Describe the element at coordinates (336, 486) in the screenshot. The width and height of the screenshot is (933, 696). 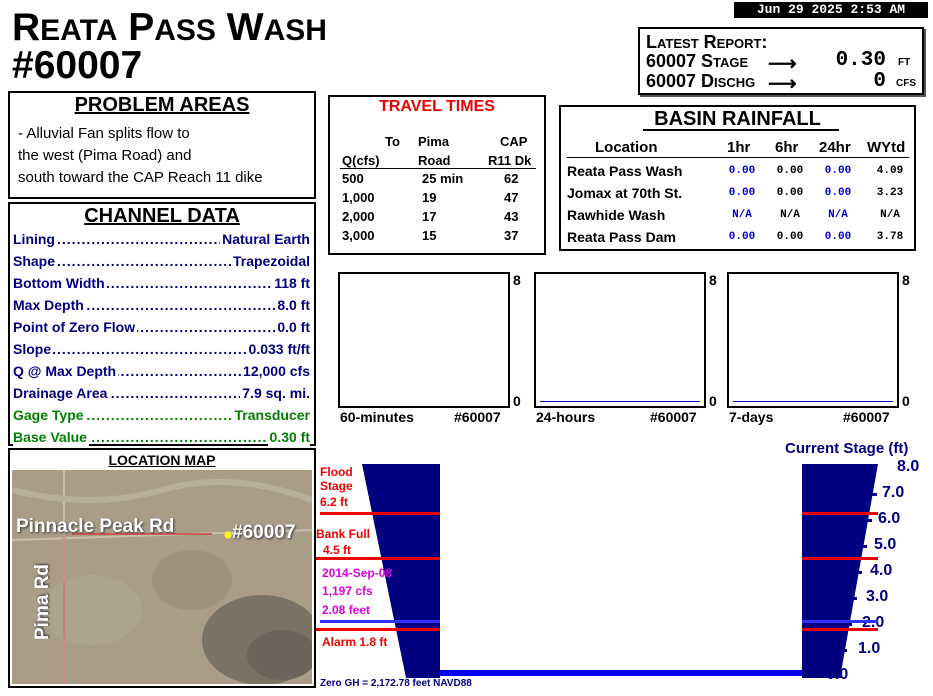
I see `flood-stage-label2: Stage` at that location.